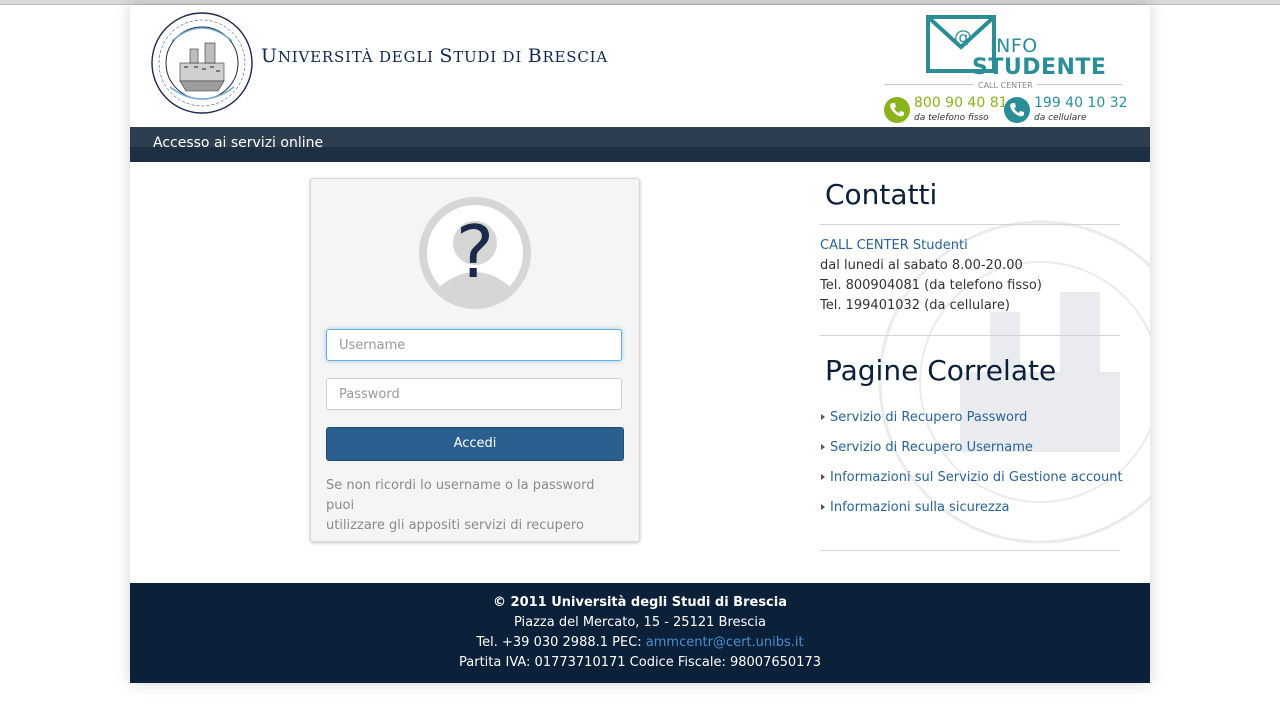 This screenshot has height=709, width=1280. What do you see at coordinates (921, 265) in the screenshot?
I see `opening-hours: dal lunedi al sabato 8.00-20.00` at bounding box center [921, 265].